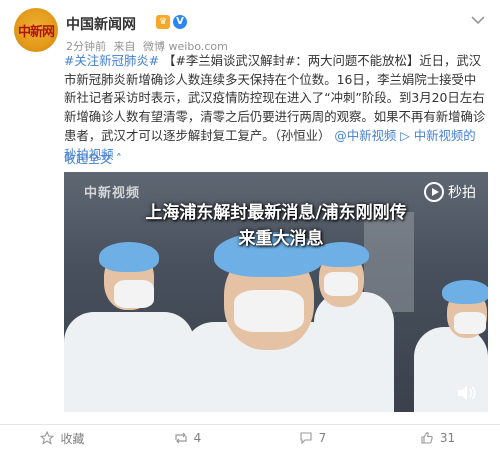  I want to click on miaopai-logo: 秒拍, so click(450, 192).